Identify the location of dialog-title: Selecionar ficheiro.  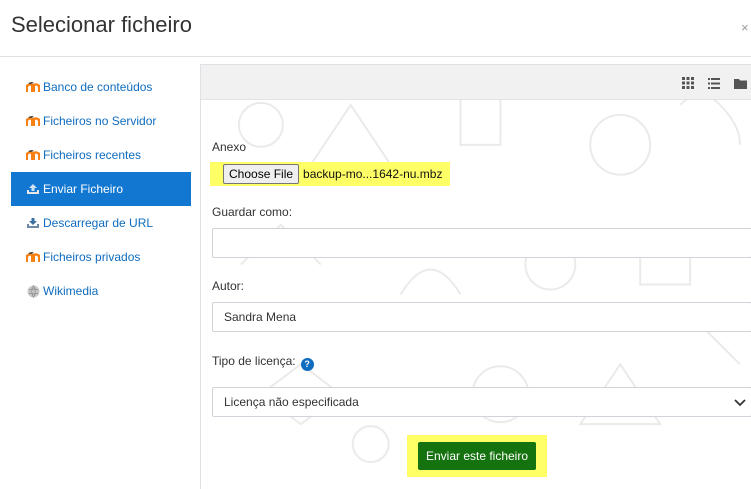
(101, 24).